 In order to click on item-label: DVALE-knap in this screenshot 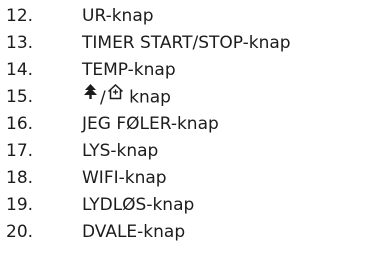, I will do `click(134, 232)`.